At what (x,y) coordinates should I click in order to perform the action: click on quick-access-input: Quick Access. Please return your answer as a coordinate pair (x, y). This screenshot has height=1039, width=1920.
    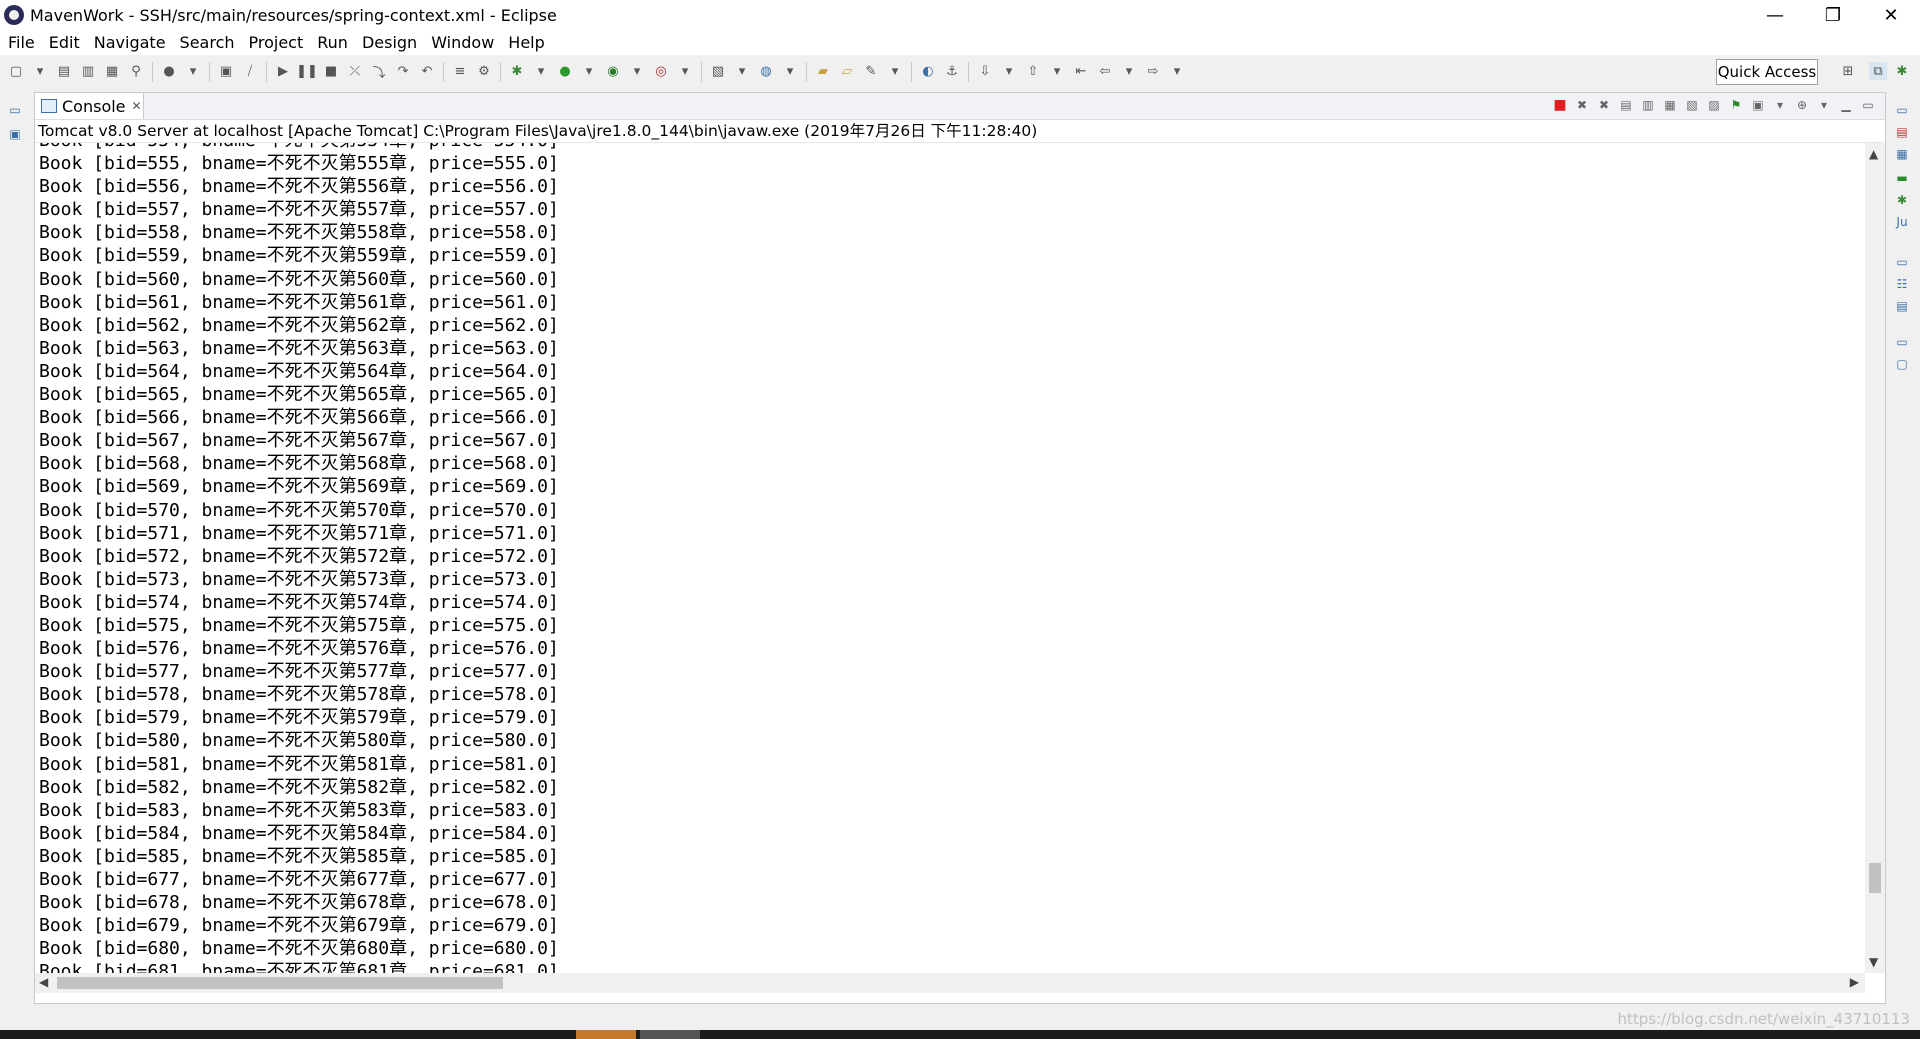
    Looking at the image, I should click on (1767, 72).